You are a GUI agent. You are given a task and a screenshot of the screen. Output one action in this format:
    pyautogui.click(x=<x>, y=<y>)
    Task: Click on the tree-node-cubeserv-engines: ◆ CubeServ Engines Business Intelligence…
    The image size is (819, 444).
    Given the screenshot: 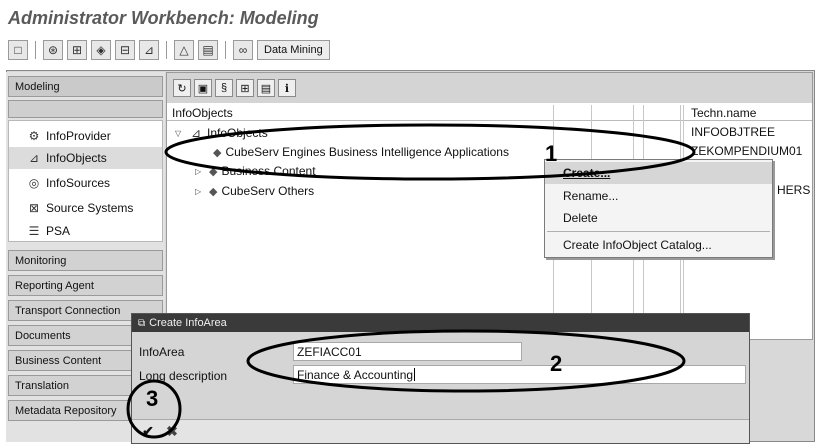 What is the action you would take?
    pyautogui.click(x=361, y=152)
    